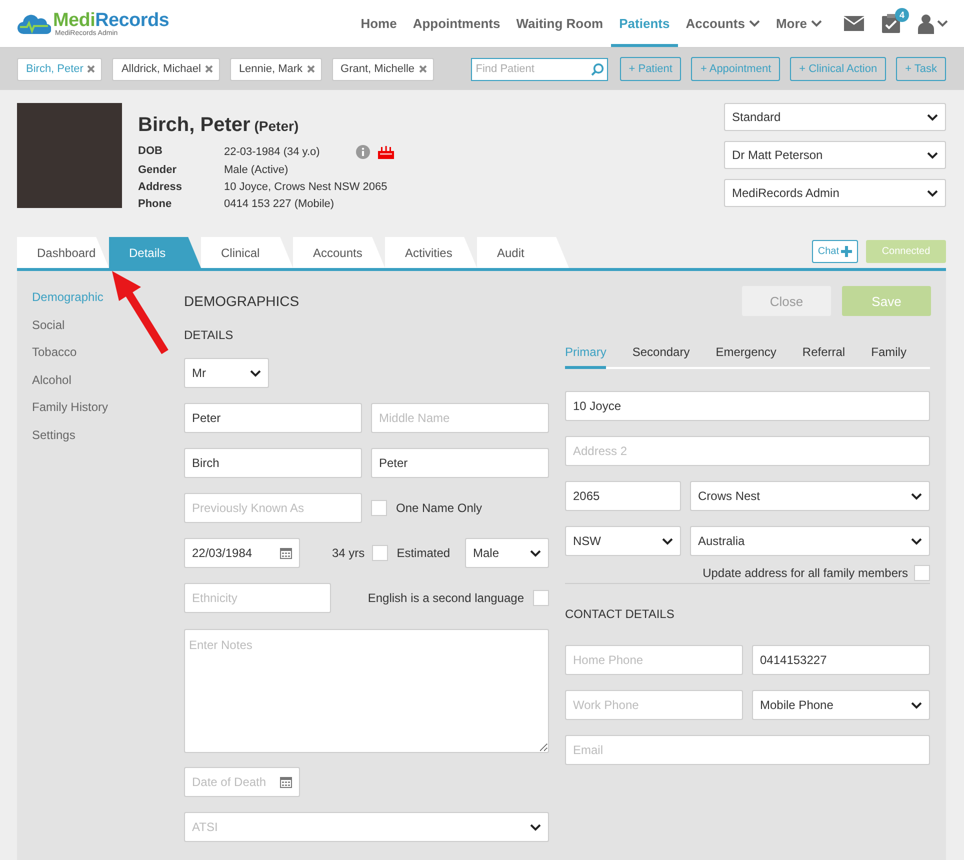 Image resolution: width=964 pixels, height=860 pixels. I want to click on nav-link: Accounts, so click(723, 23).